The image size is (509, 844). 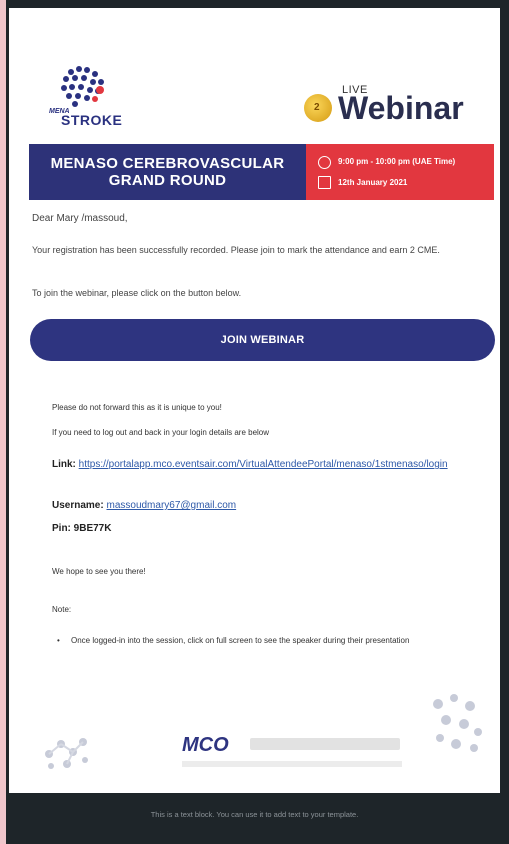 What do you see at coordinates (373, 182) in the screenshot?
I see `event-date: 12th January 2021` at bounding box center [373, 182].